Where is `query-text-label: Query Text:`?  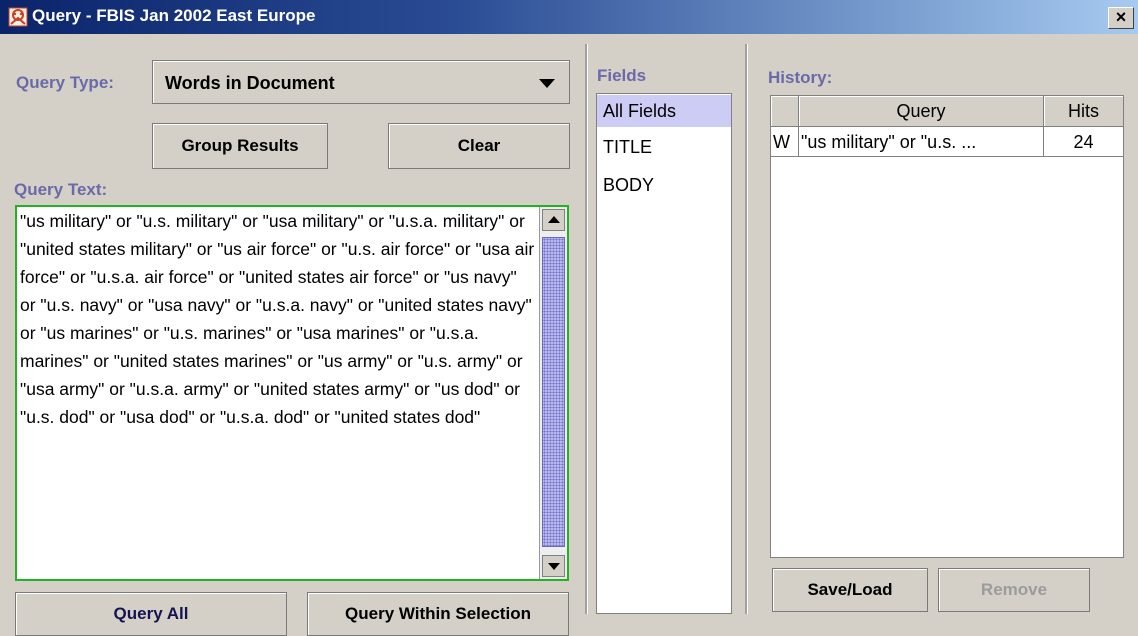 query-text-label: Query Text: is located at coordinates (61, 189).